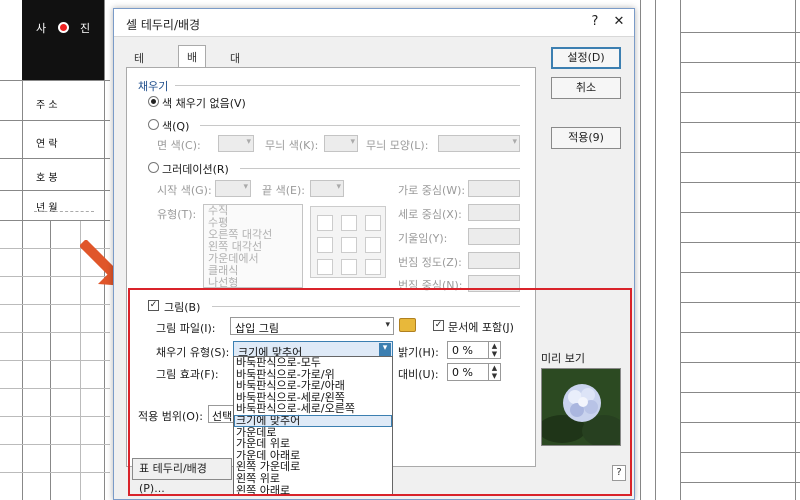 The height and width of the screenshot is (500, 800). What do you see at coordinates (494, 260) in the screenshot?
I see `change-degree-spinner` at bounding box center [494, 260].